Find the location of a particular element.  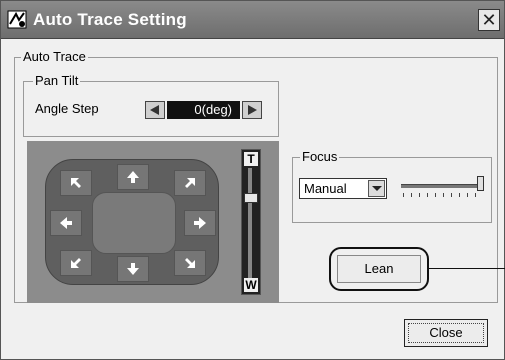

focus-slider-handle is located at coordinates (480, 183).